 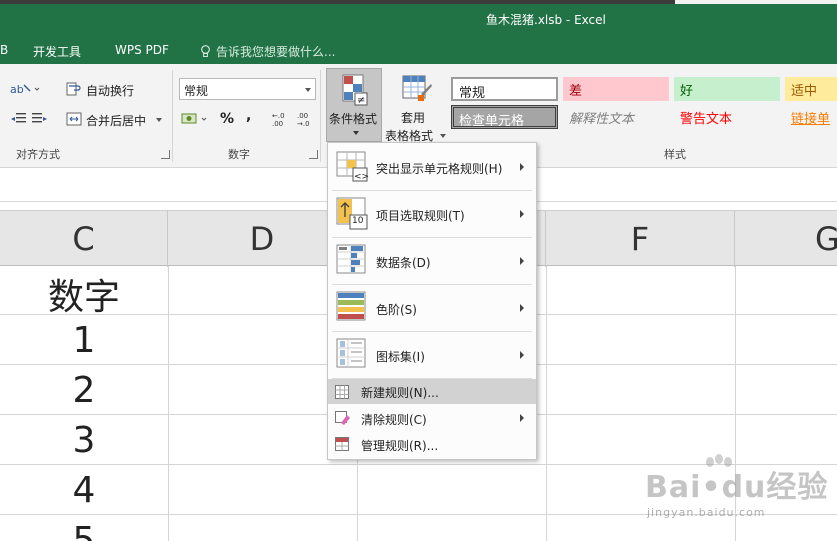 I want to click on menu-separator, so click(x=432, y=331).